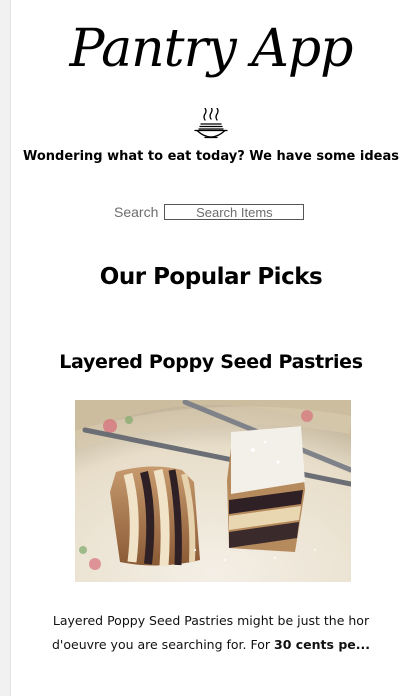 The height and width of the screenshot is (696, 412). What do you see at coordinates (234, 212) in the screenshot?
I see `search-input` at bounding box center [234, 212].